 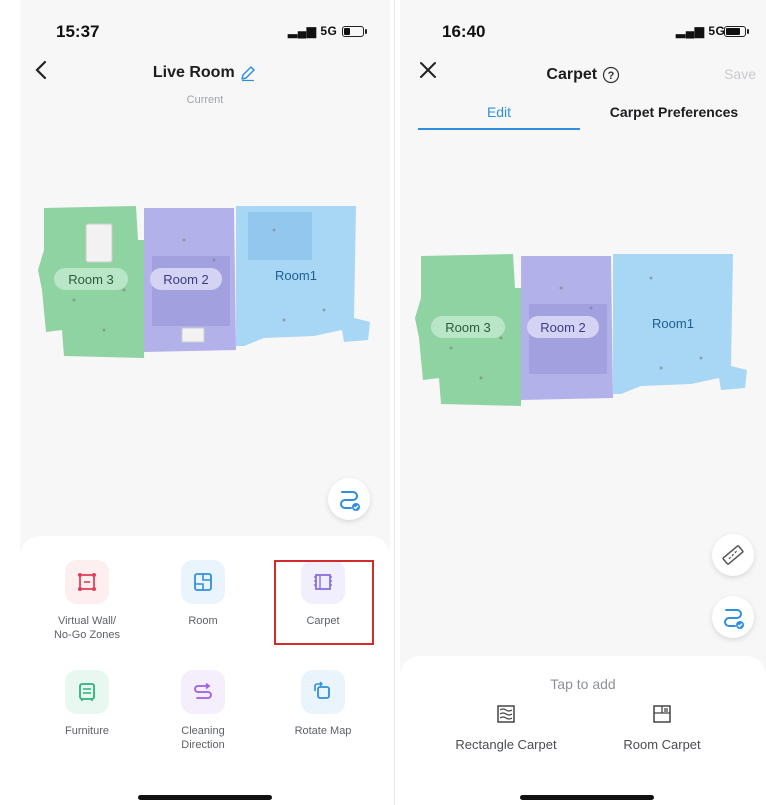 I want to click on tab-edit: Edit, so click(x=499, y=112).